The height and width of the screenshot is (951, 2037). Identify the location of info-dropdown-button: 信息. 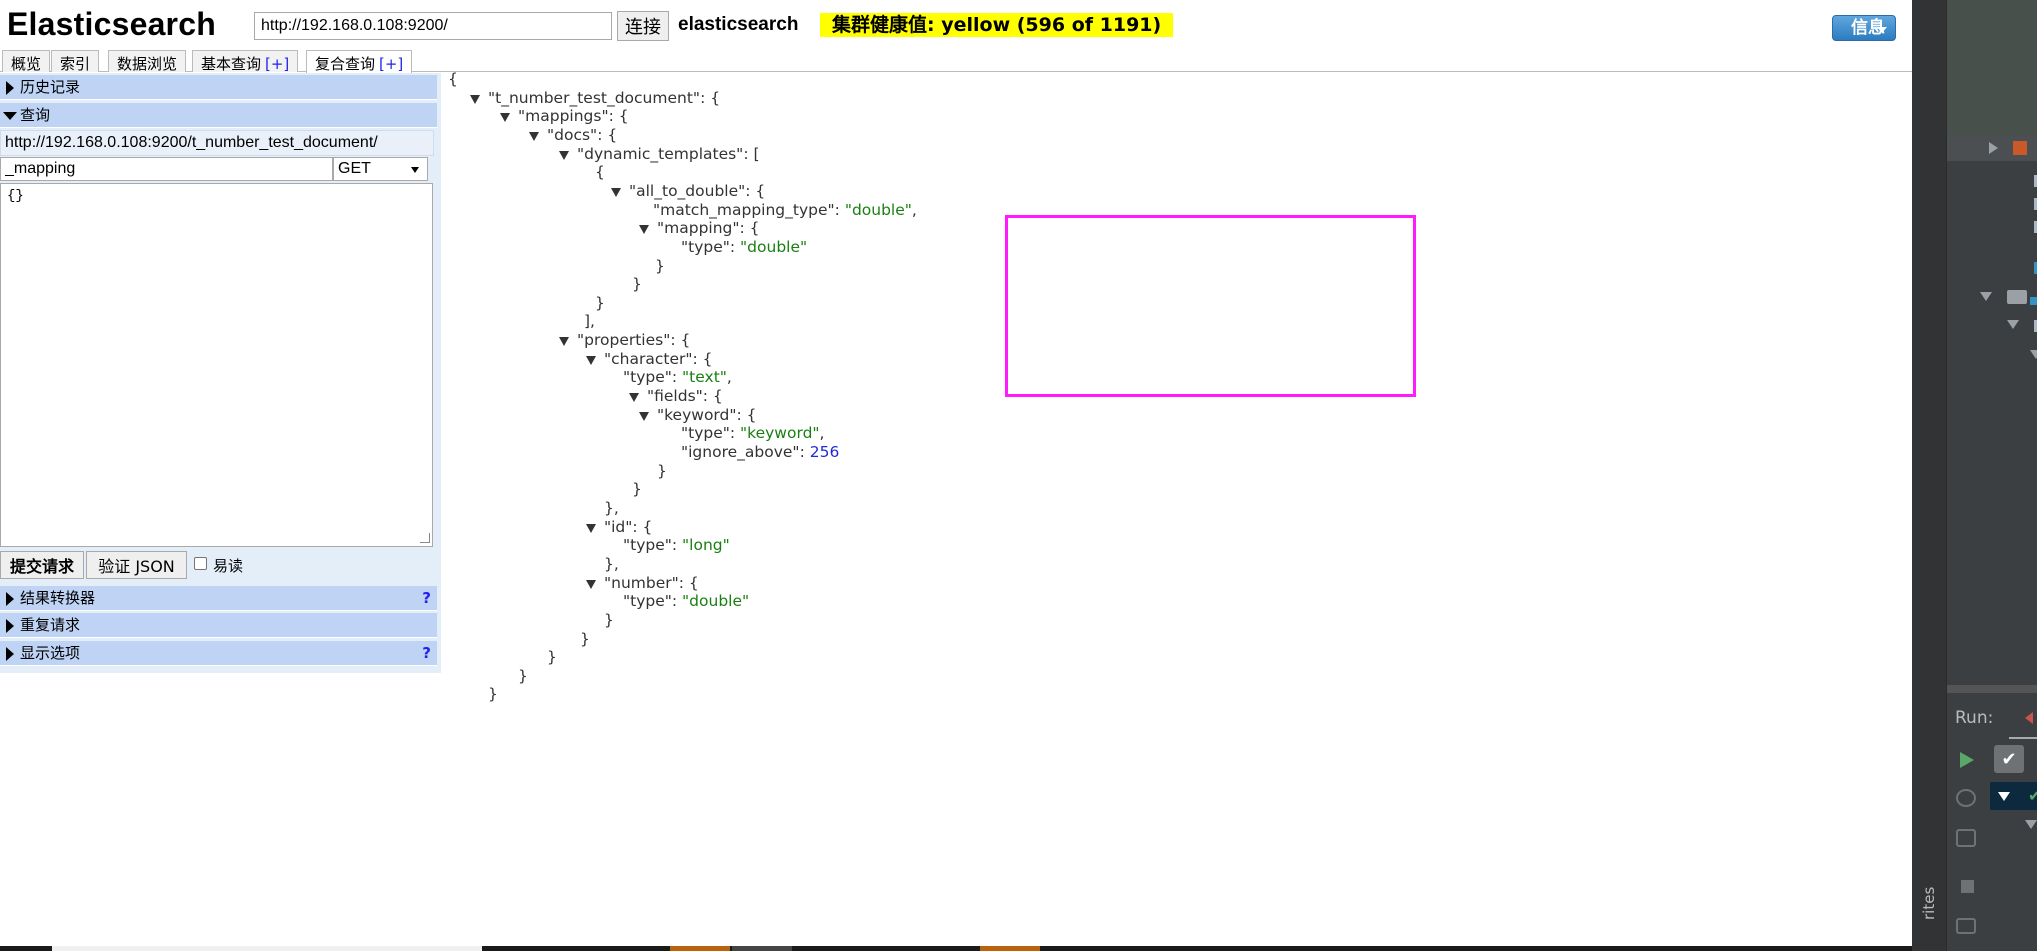
(1864, 28).